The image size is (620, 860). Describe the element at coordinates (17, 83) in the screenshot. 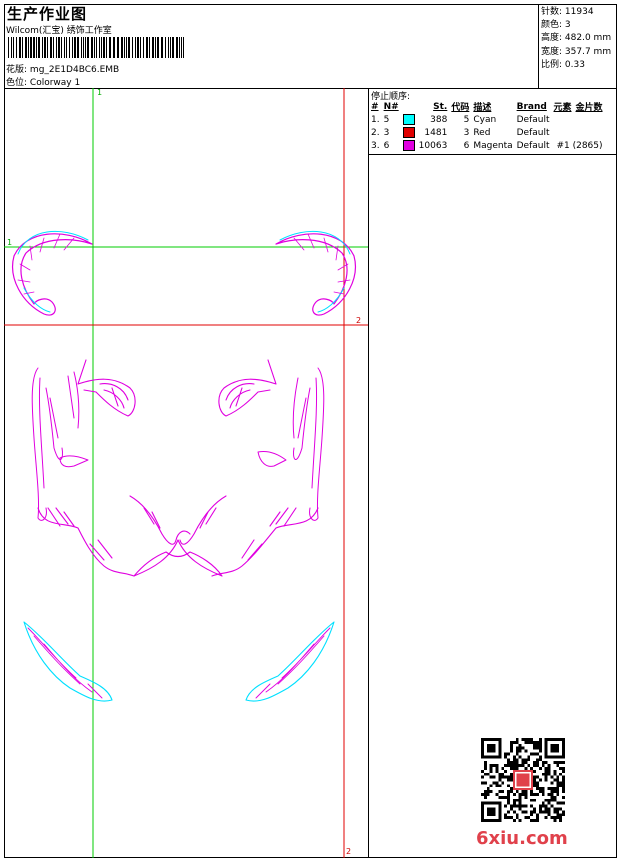

I see `colorway-label: 色位:` at that location.